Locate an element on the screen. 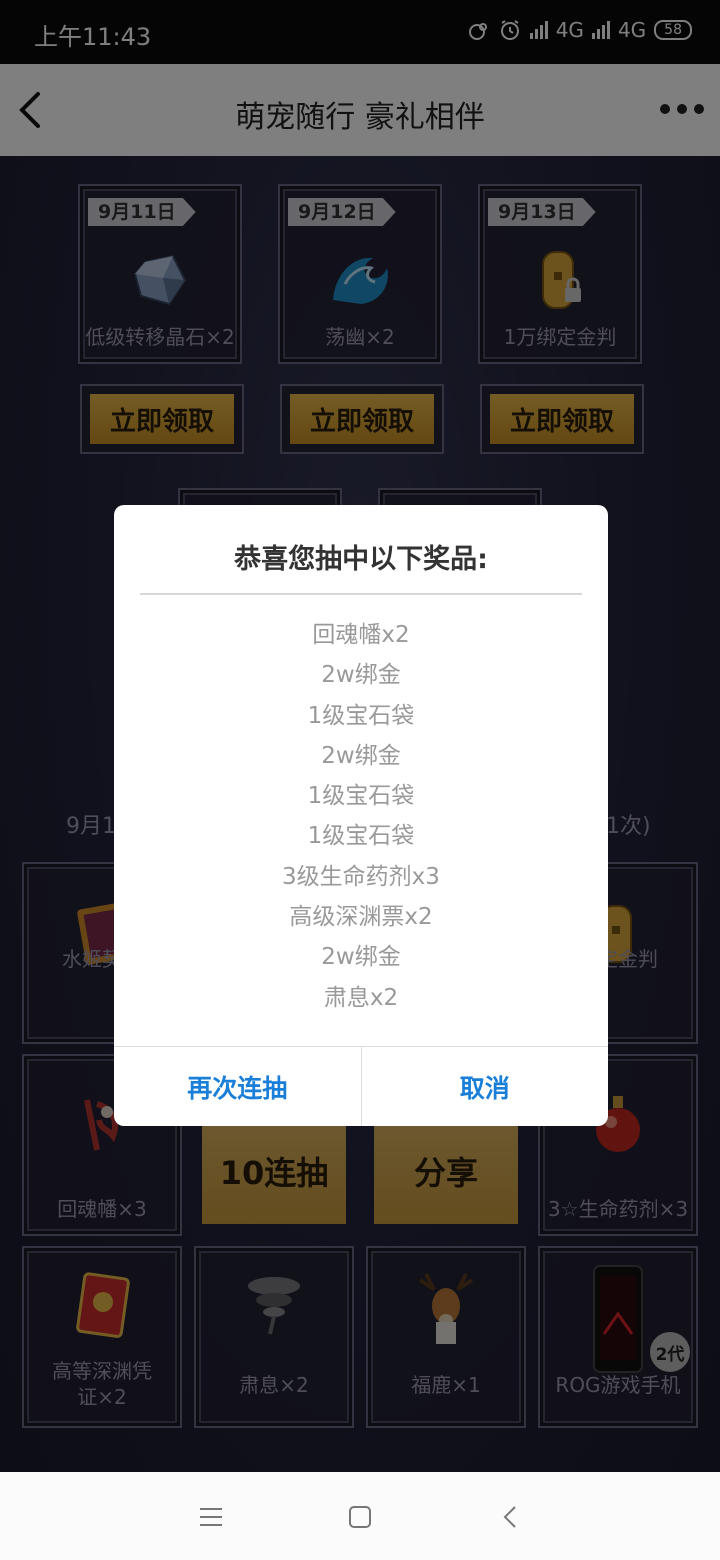 The width and height of the screenshot is (720, 1560). dialog-actions: 再次连抽 取消 is located at coordinates (361, 1086).